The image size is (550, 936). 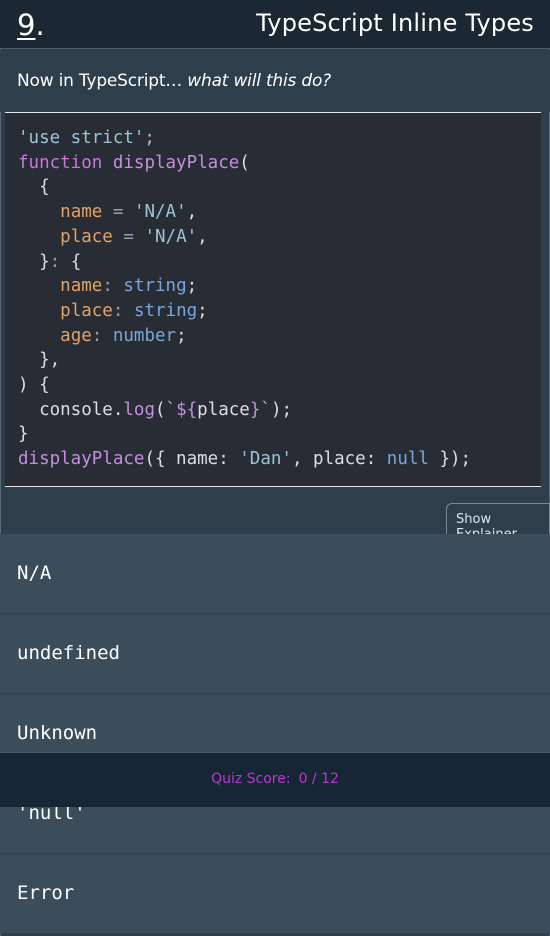 What do you see at coordinates (395, 23) in the screenshot?
I see `question-title: TypeScript Inline Types` at bounding box center [395, 23].